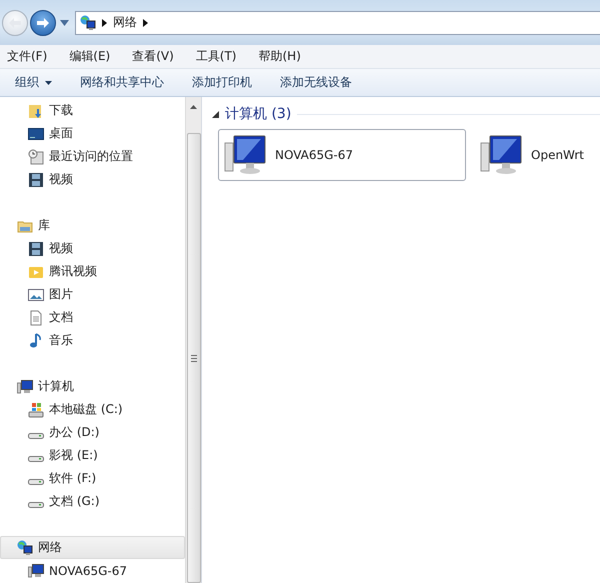 This screenshot has width=600, height=583. Describe the element at coordinates (537, 155) in the screenshot. I see `computer-tile: OpenWrt` at that location.